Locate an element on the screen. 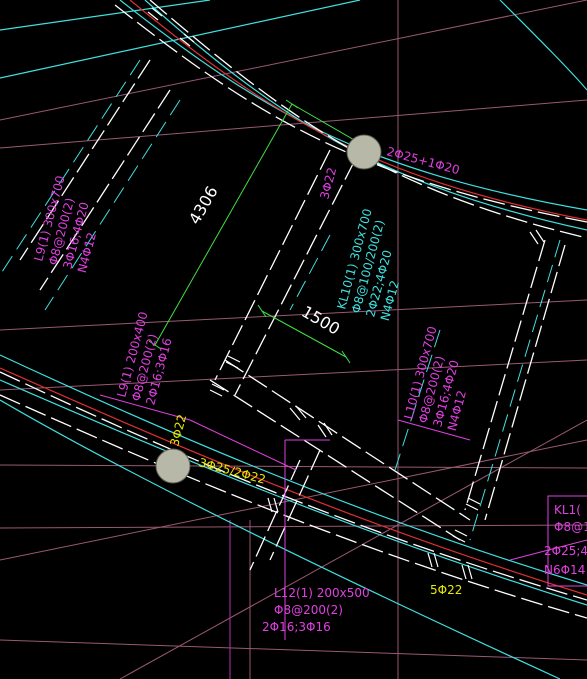 This screenshot has height=679, width=587. l12-line-1: L12(1) 200x500 is located at coordinates (322, 593).